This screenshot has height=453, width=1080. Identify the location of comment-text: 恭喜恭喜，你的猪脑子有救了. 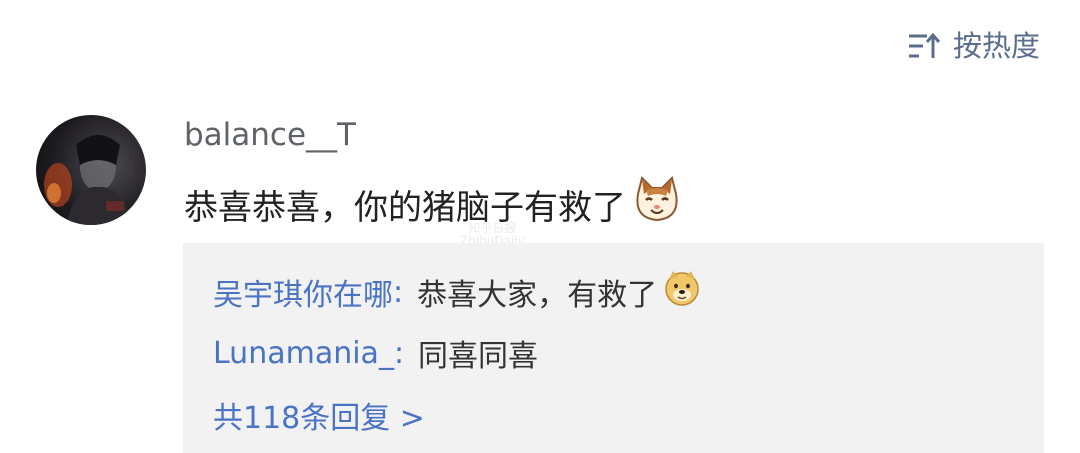
(405, 208).